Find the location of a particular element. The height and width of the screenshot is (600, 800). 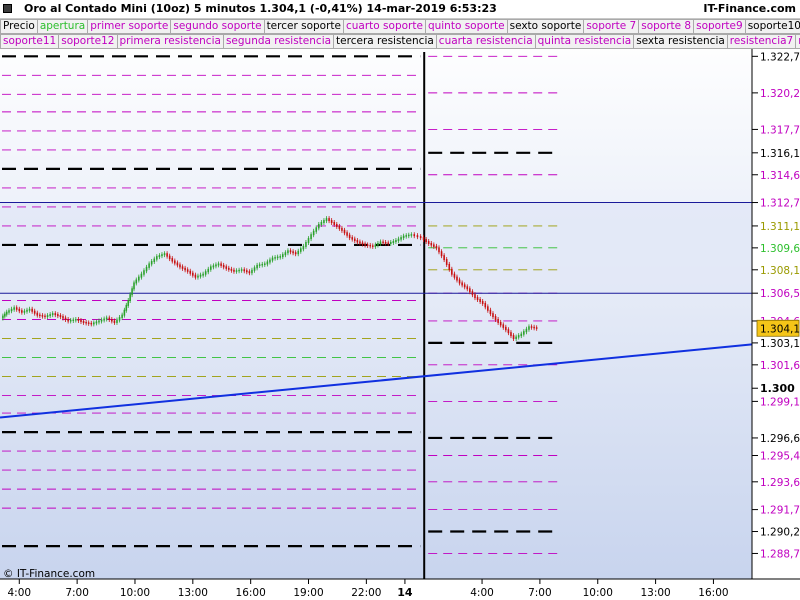

legend-item: cuarta resistencia is located at coordinates (485, 41).